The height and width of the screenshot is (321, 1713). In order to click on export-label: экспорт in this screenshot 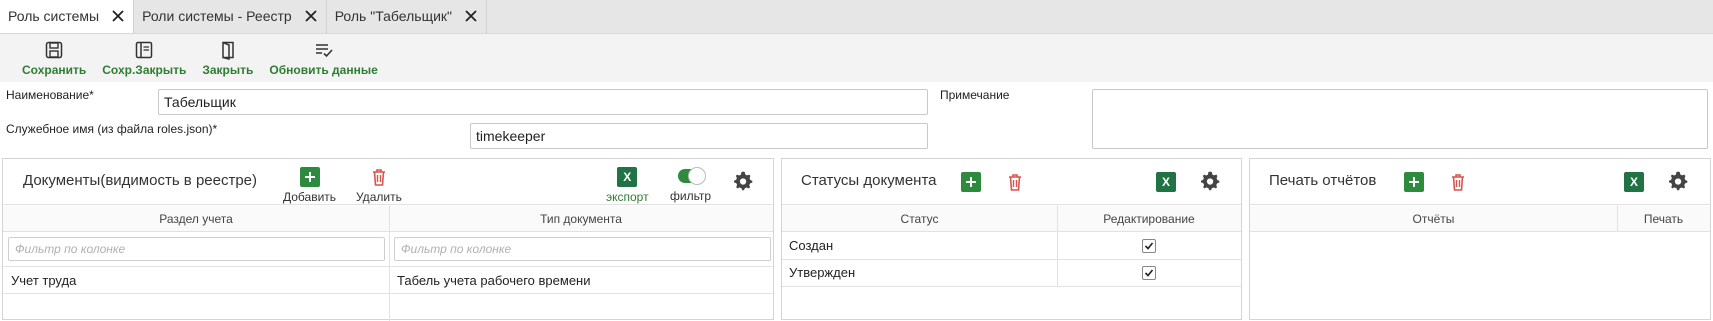, I will do `click(627, 197)`.